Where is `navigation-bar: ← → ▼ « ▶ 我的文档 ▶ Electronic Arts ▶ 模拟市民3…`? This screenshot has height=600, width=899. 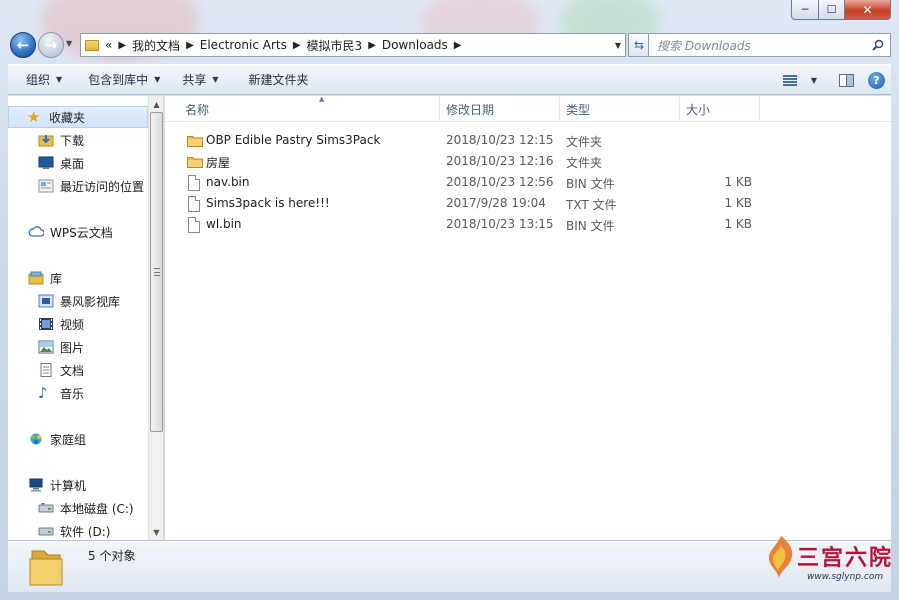 navigation-bar: ← → ▼ « ▶ 我的文档 ▶ Electronic Arts ▶ 模拟市民3… is located at coordinates (449, 45).